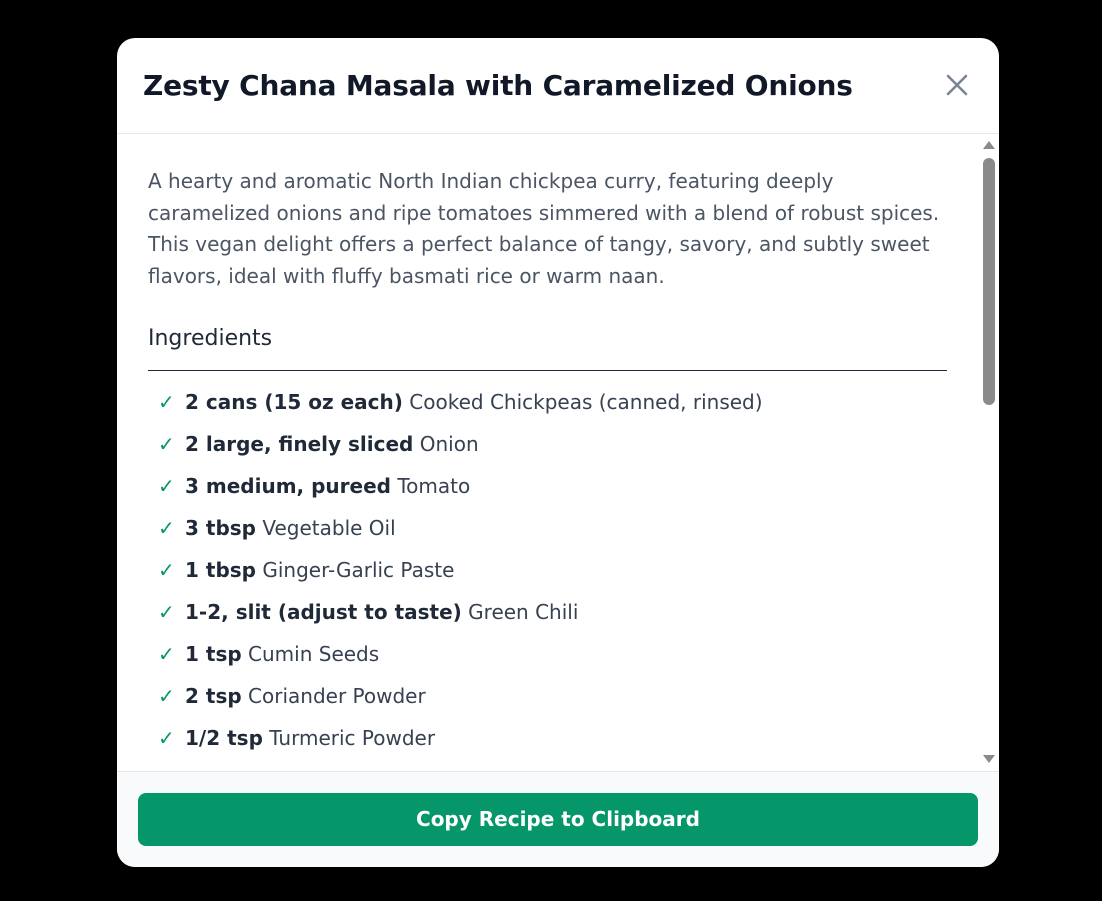 The image size is (1102, 901). I want to click on ingredient-item: ✓ 3 medium, pureed Tomato, so click(548, 491).